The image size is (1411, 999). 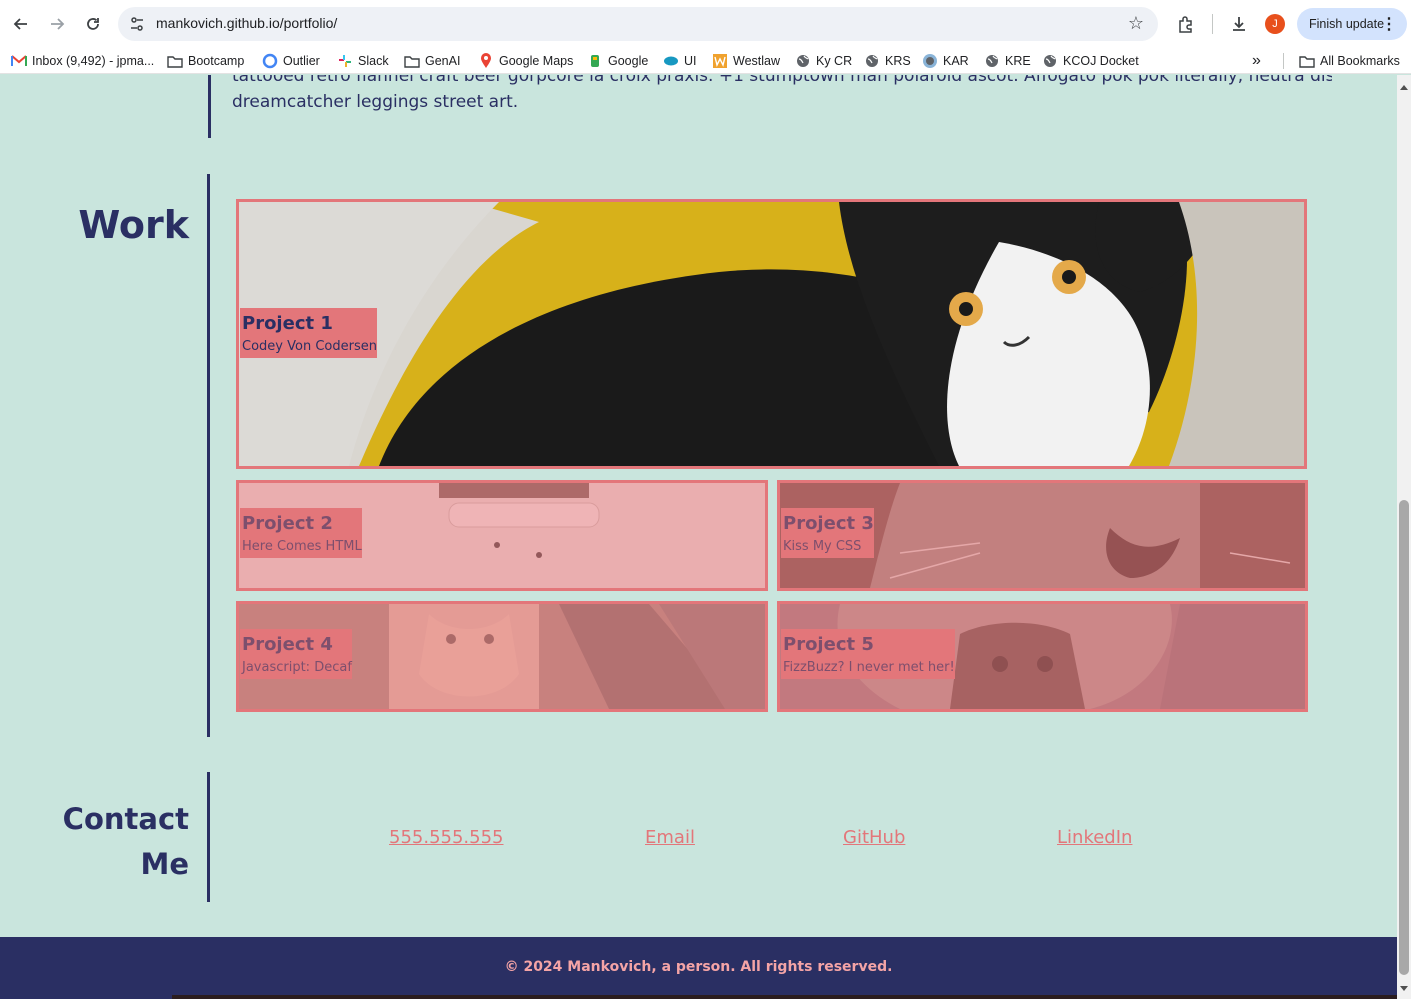 What do you see at coordinates (956, 61) in the screenshot?
I see `bookmark-label: KAR` at bounding box center [956, 61].